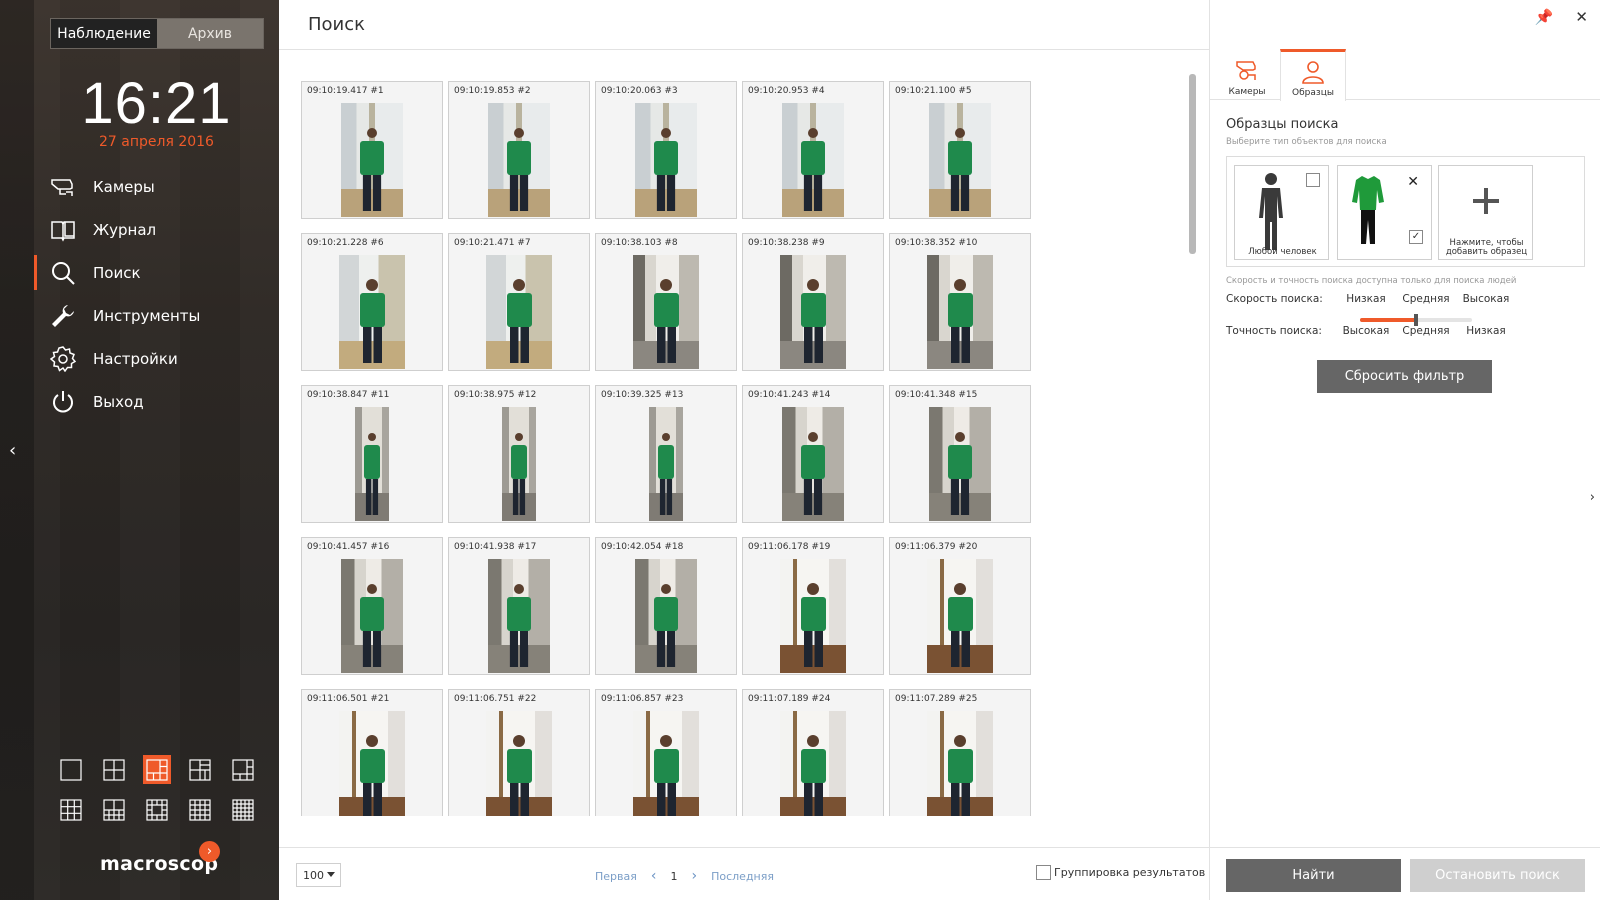 This screenshot has width=1600, height=900. Describe the element at coordinates (1426, 299) in the screenshot. I see `speed-option-medium: Средняя` at that location.